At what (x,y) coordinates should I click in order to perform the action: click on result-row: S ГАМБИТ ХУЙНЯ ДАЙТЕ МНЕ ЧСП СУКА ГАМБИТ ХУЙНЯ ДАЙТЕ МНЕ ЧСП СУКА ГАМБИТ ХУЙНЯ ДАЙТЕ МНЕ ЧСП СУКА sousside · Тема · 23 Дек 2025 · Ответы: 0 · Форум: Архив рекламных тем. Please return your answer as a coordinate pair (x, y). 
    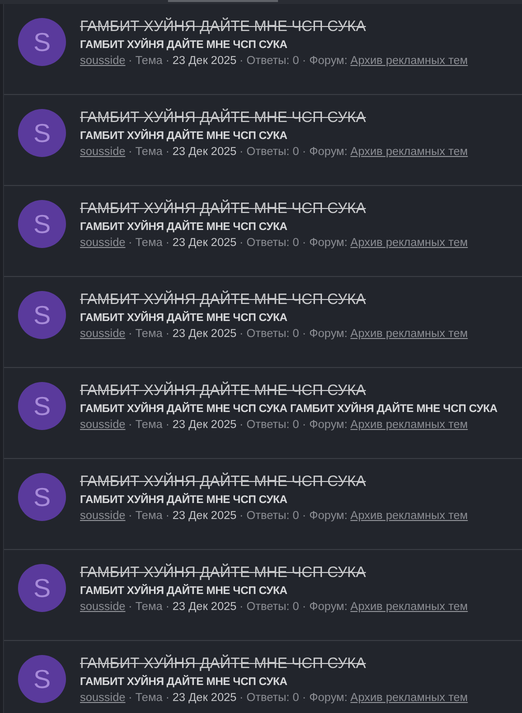
    Looking at the image, I should click on (263, 413).